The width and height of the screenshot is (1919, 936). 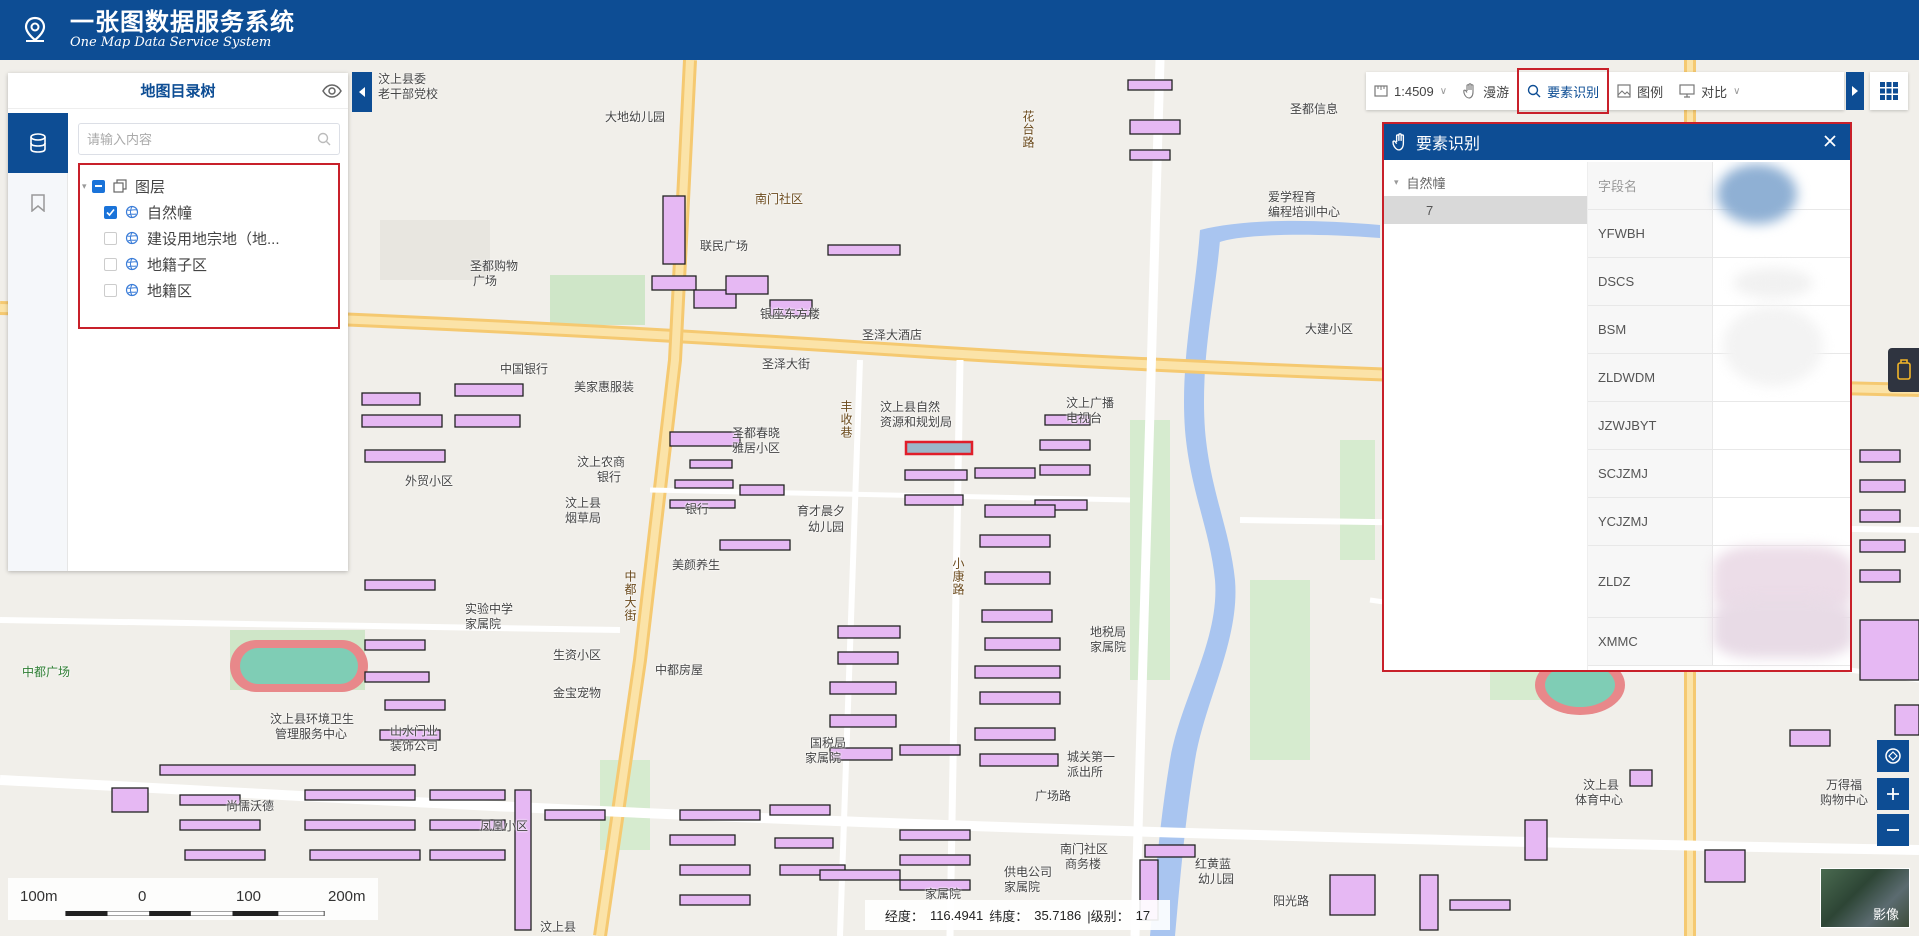 I want to click on map-label: 圣泽大街, so click(x=786, y=364).